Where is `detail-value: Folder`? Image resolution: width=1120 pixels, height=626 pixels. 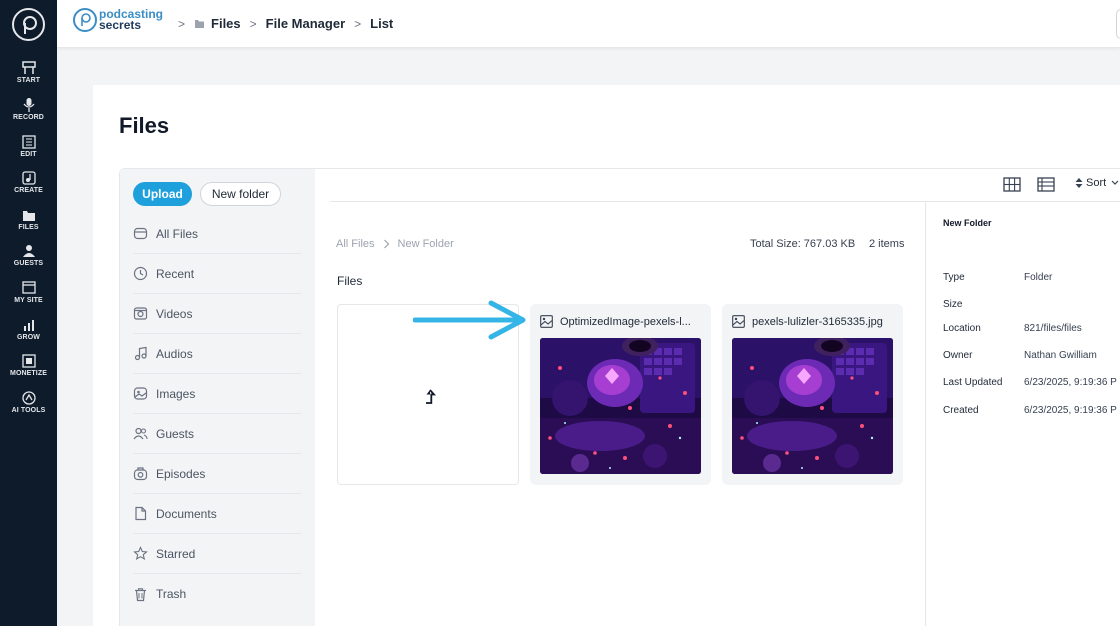
detail-value: Folder is located at coordinates (1038, 277).